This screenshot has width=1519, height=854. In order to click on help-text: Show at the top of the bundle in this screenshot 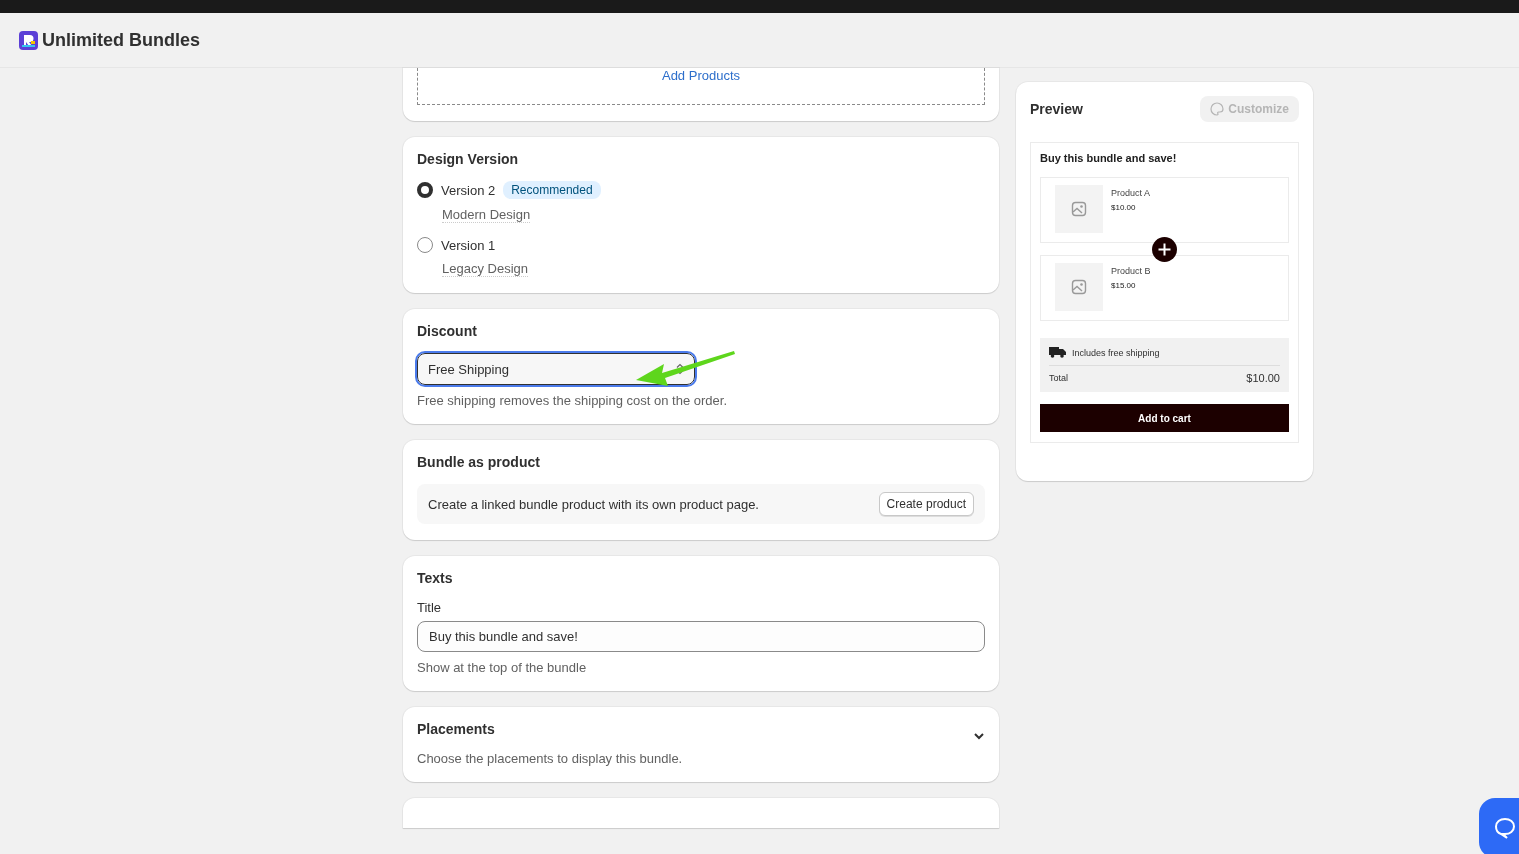, I will do `click(502, 667)`.